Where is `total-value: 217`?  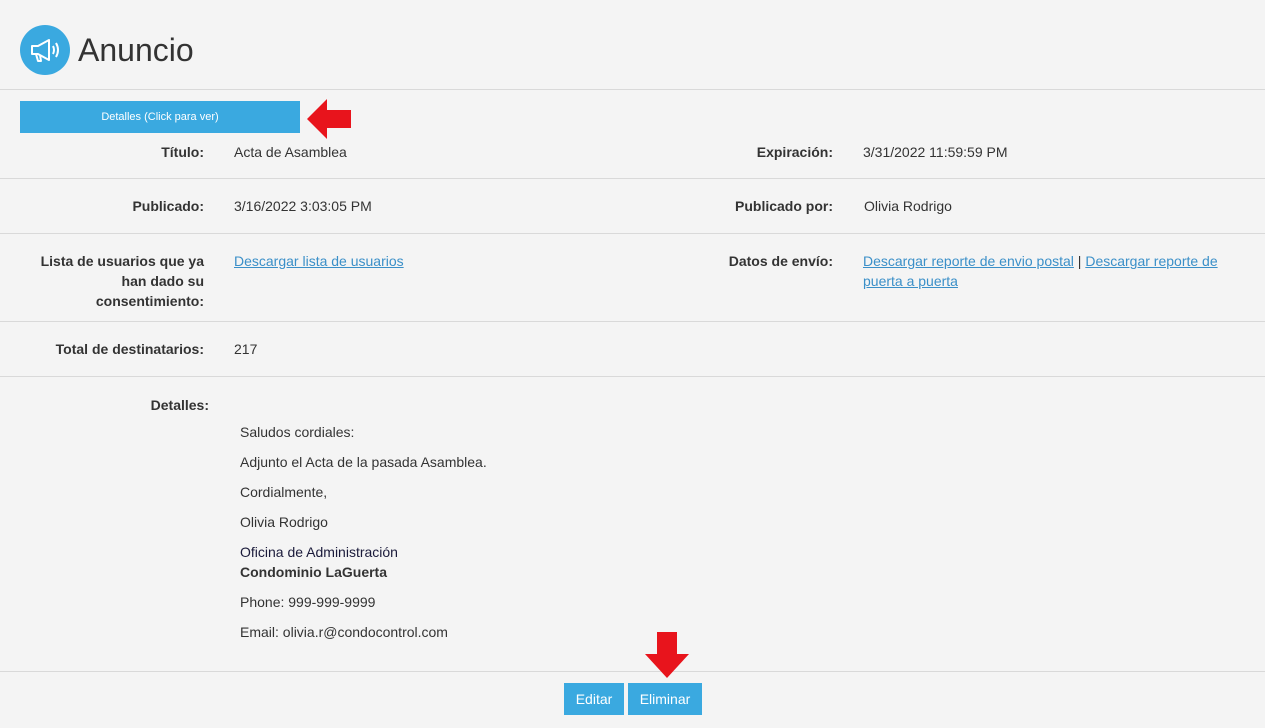 total-value: 217 is located at coordinates (246, 349).